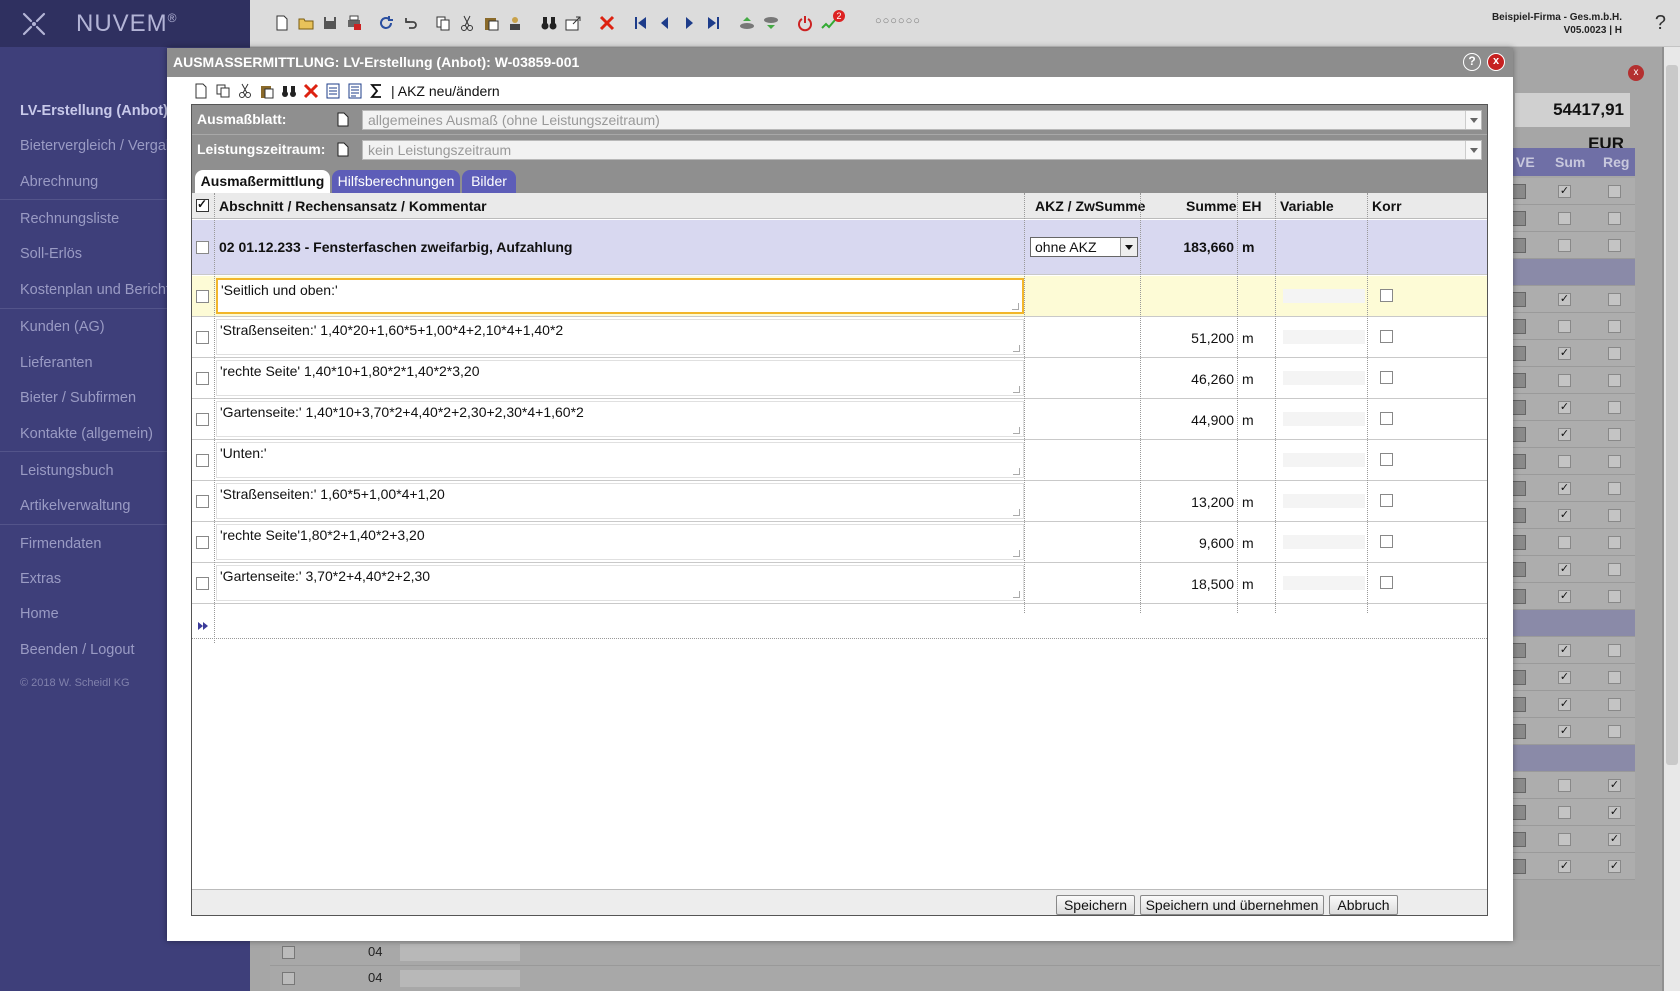  What do you see at coordinates (1660, 23) in the screenshot?
I see `help-icon: ?` at bounding box center [1660, 23].